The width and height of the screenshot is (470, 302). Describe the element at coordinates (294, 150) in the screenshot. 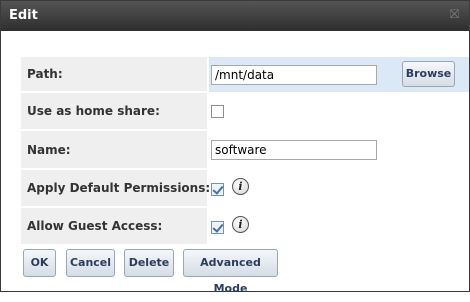

I see `name-input` at that location.